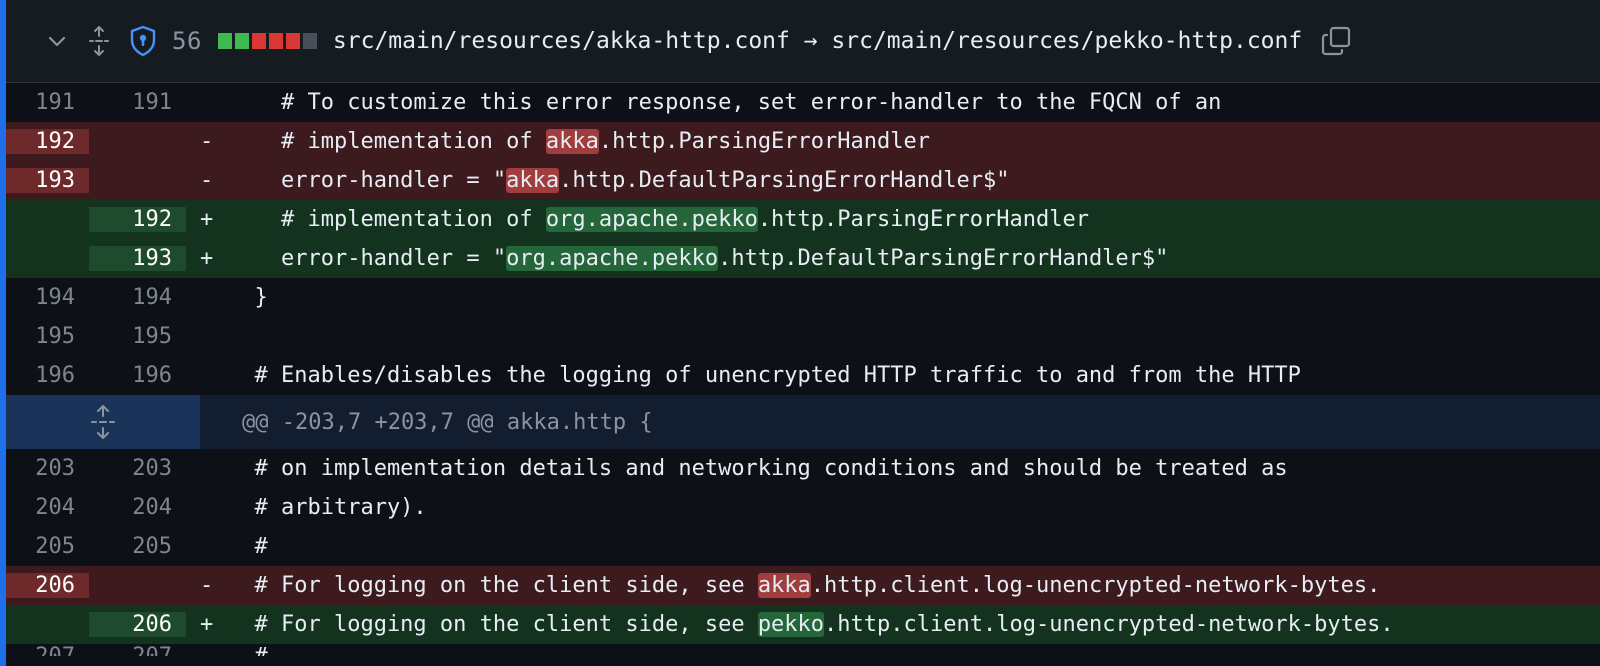  I want to click on expand-icon, so click(103, 422).